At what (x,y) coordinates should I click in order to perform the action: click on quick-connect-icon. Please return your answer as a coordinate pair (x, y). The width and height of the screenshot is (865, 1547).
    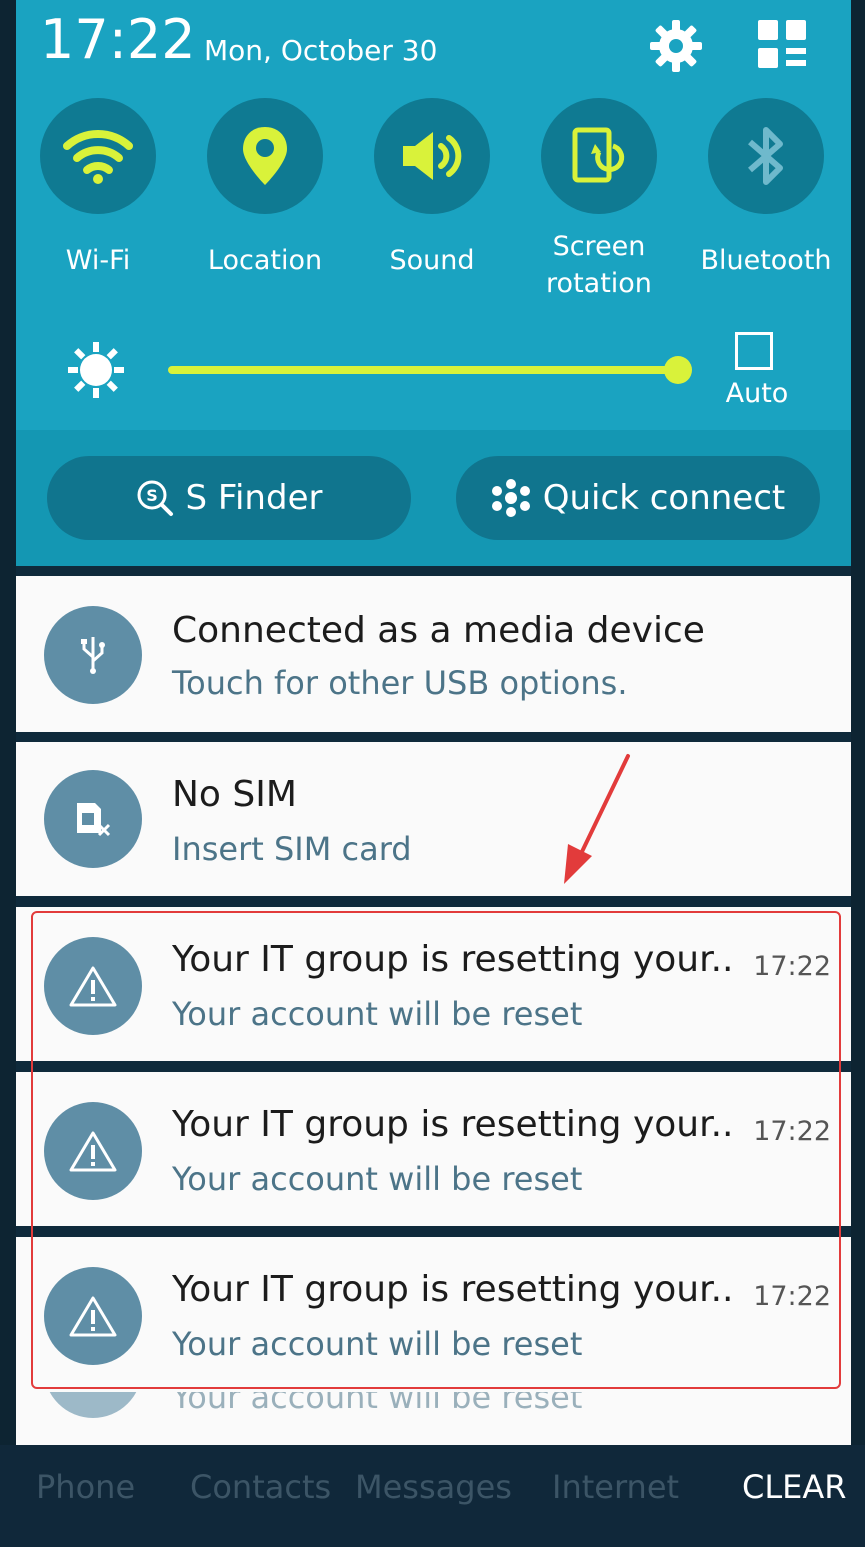
    Looking at the image, I should click on (510, 498).